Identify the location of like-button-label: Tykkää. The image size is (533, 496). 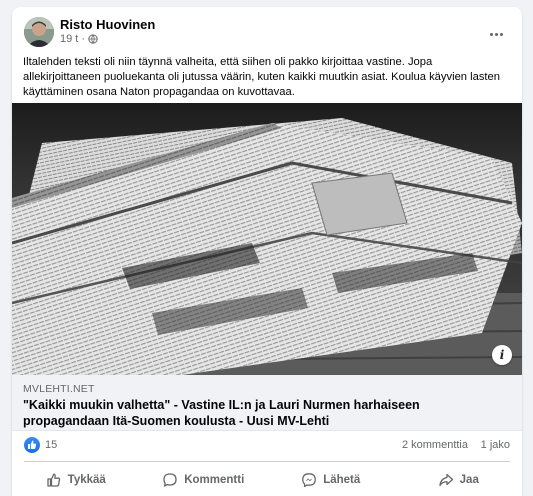
(86, 480).